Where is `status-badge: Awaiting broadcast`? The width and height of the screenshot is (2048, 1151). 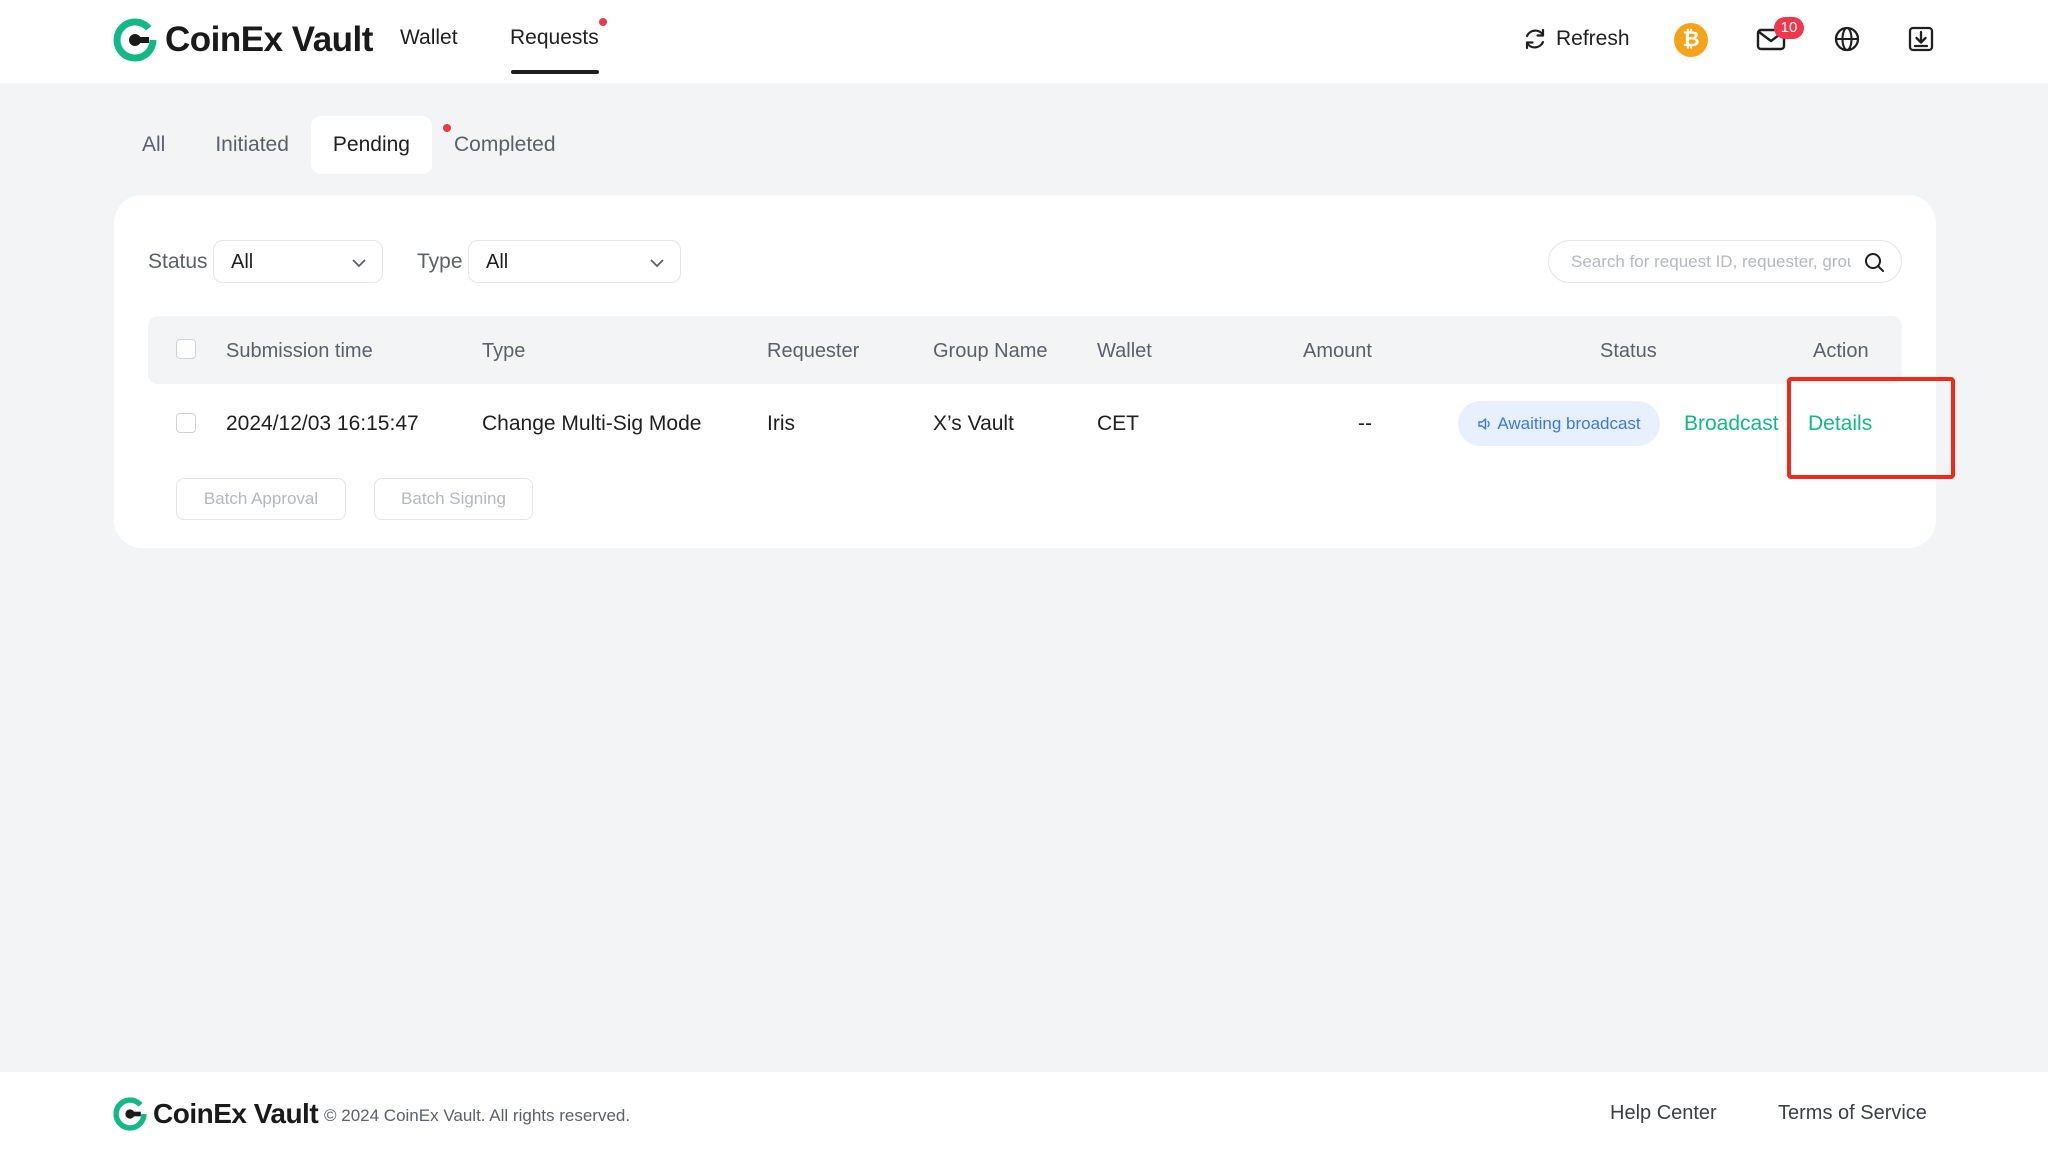
status-badge: Awaiting broadcast is located at coordinates (1559, 423).